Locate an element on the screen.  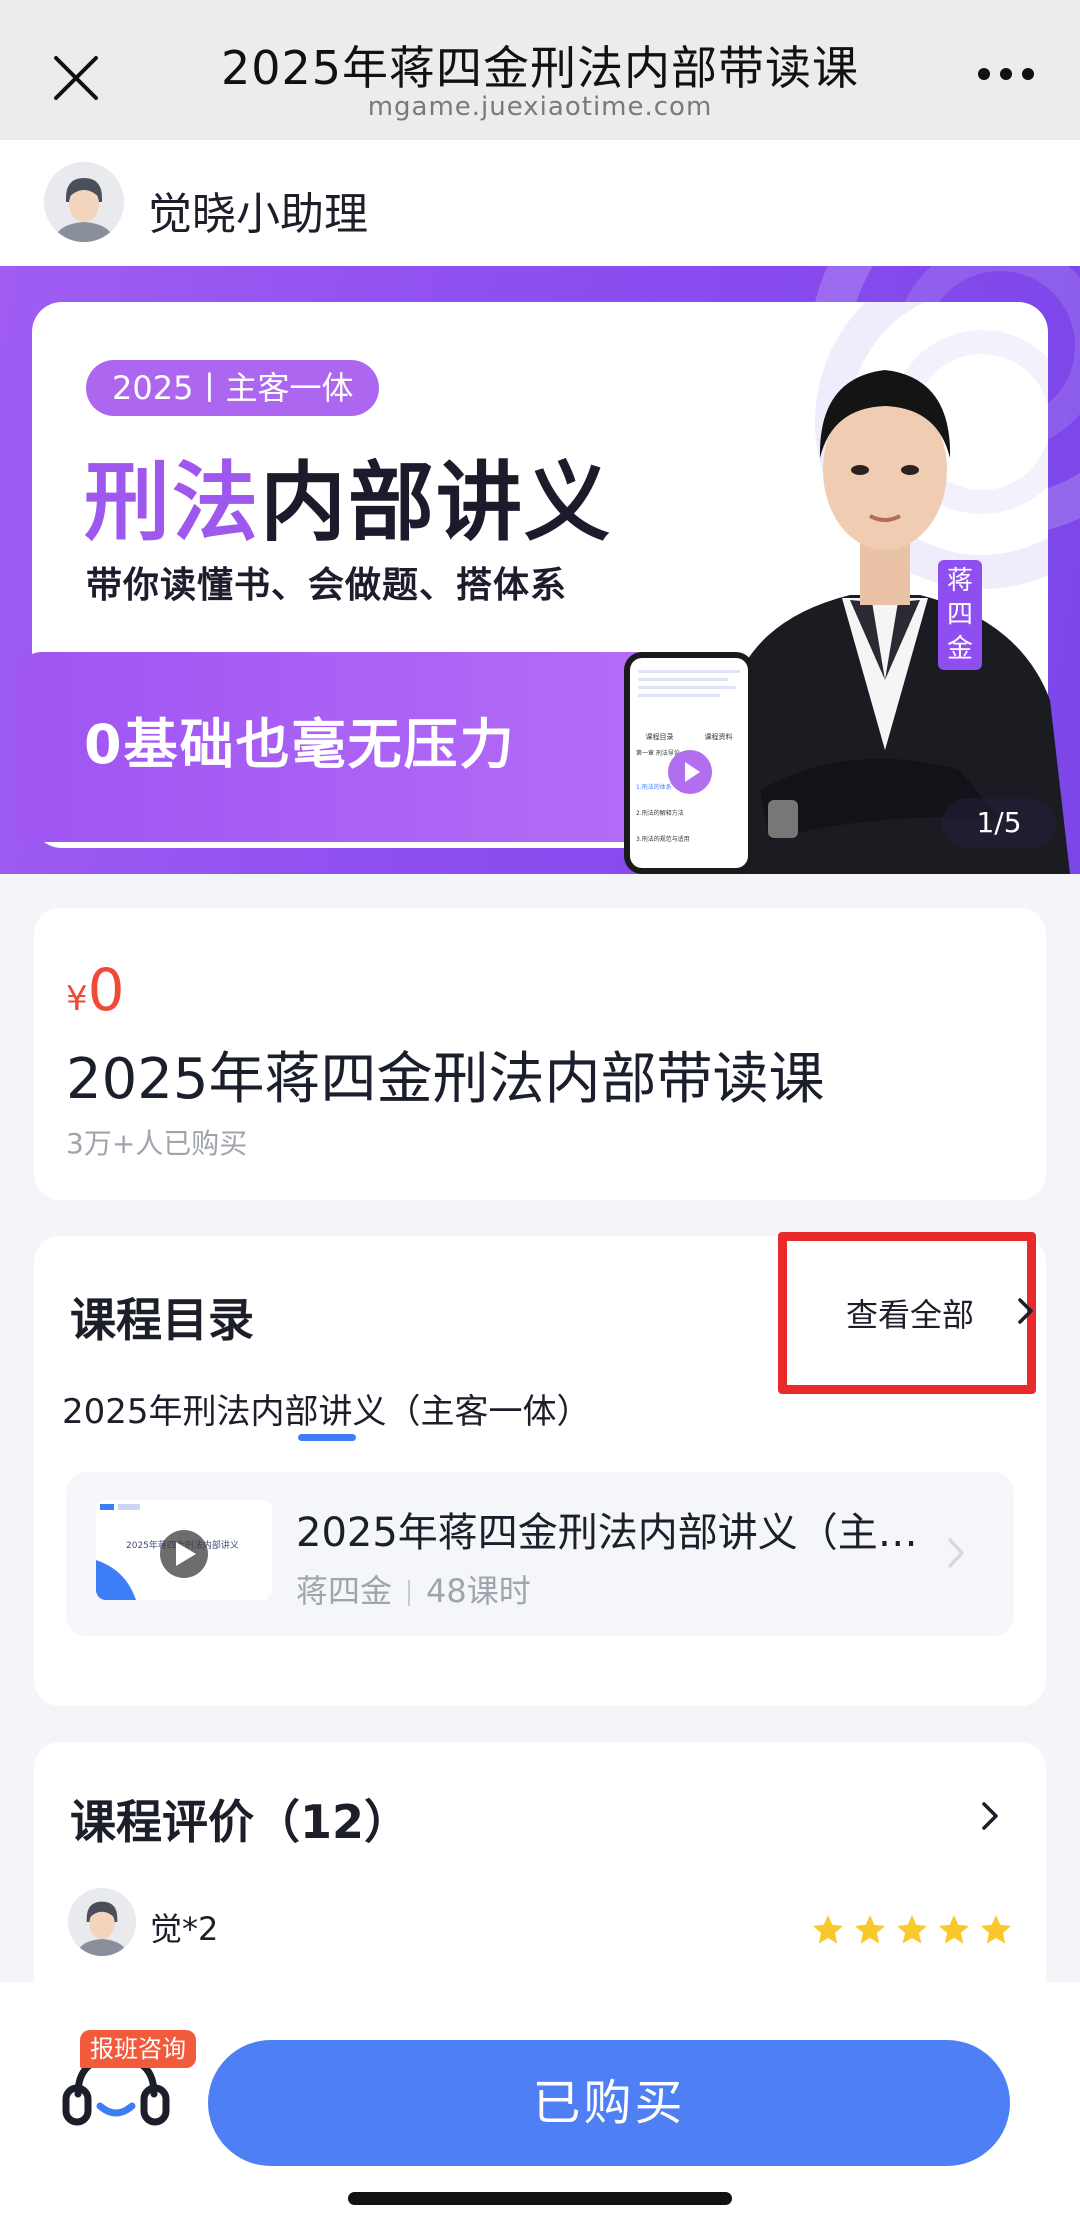
banner-tag: 2025丨主客一体 is located at coordinates (233, 388).